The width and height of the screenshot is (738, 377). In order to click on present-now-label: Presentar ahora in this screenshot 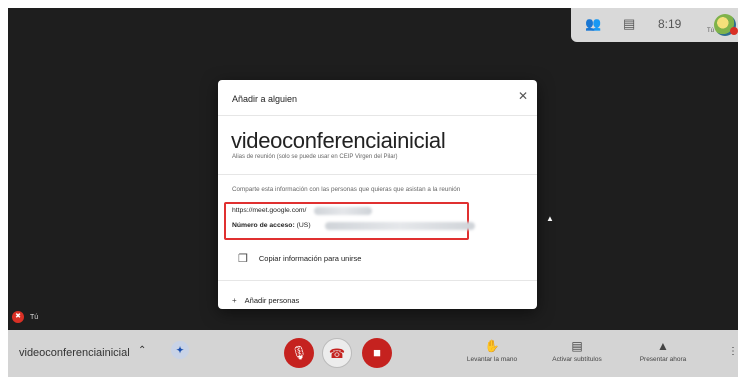, I will do `click(663, 359)`.